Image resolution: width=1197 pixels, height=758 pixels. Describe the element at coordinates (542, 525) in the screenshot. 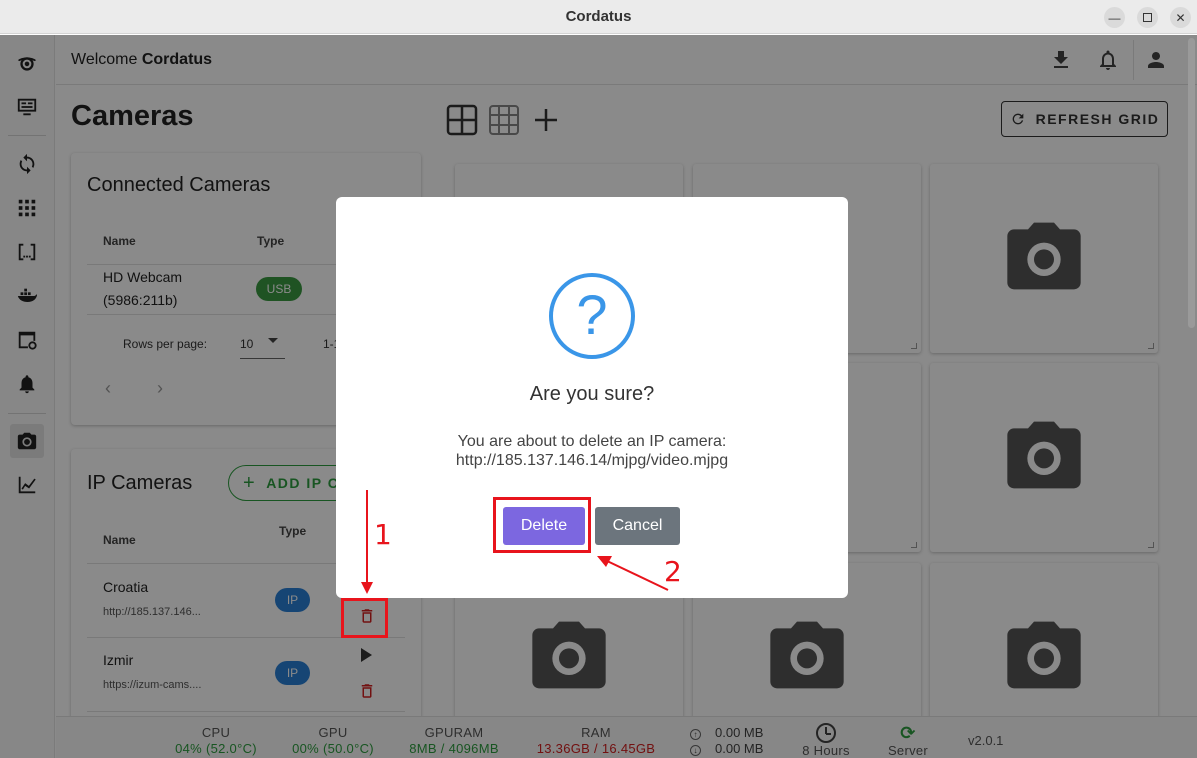

I see `annotation-highlight-delete` at that location.